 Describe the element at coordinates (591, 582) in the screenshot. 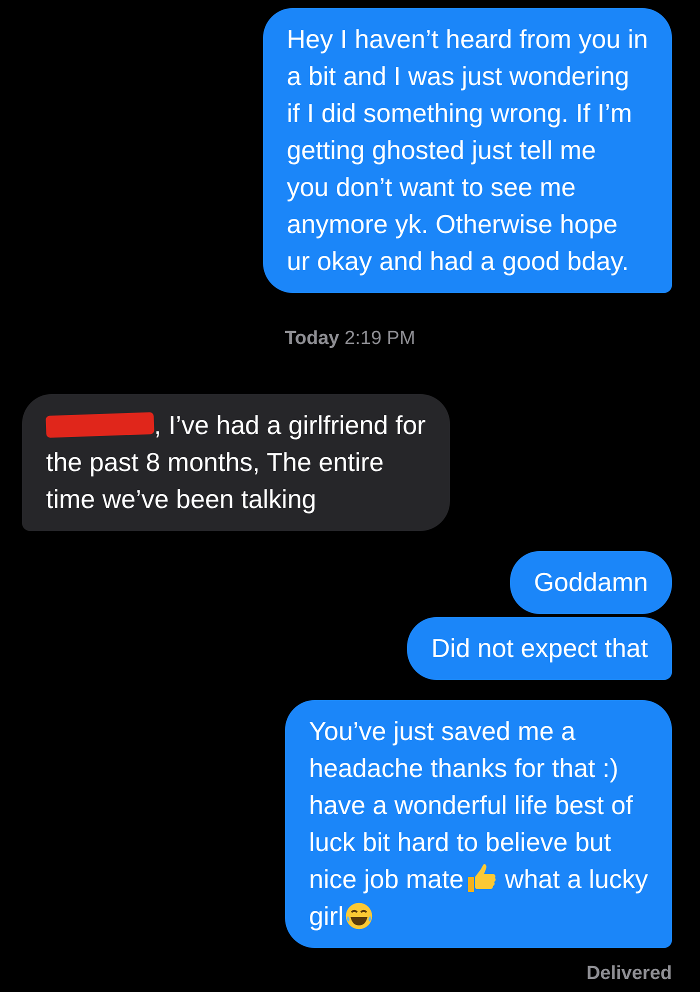

I see `message-text: Goddamn` at that location.